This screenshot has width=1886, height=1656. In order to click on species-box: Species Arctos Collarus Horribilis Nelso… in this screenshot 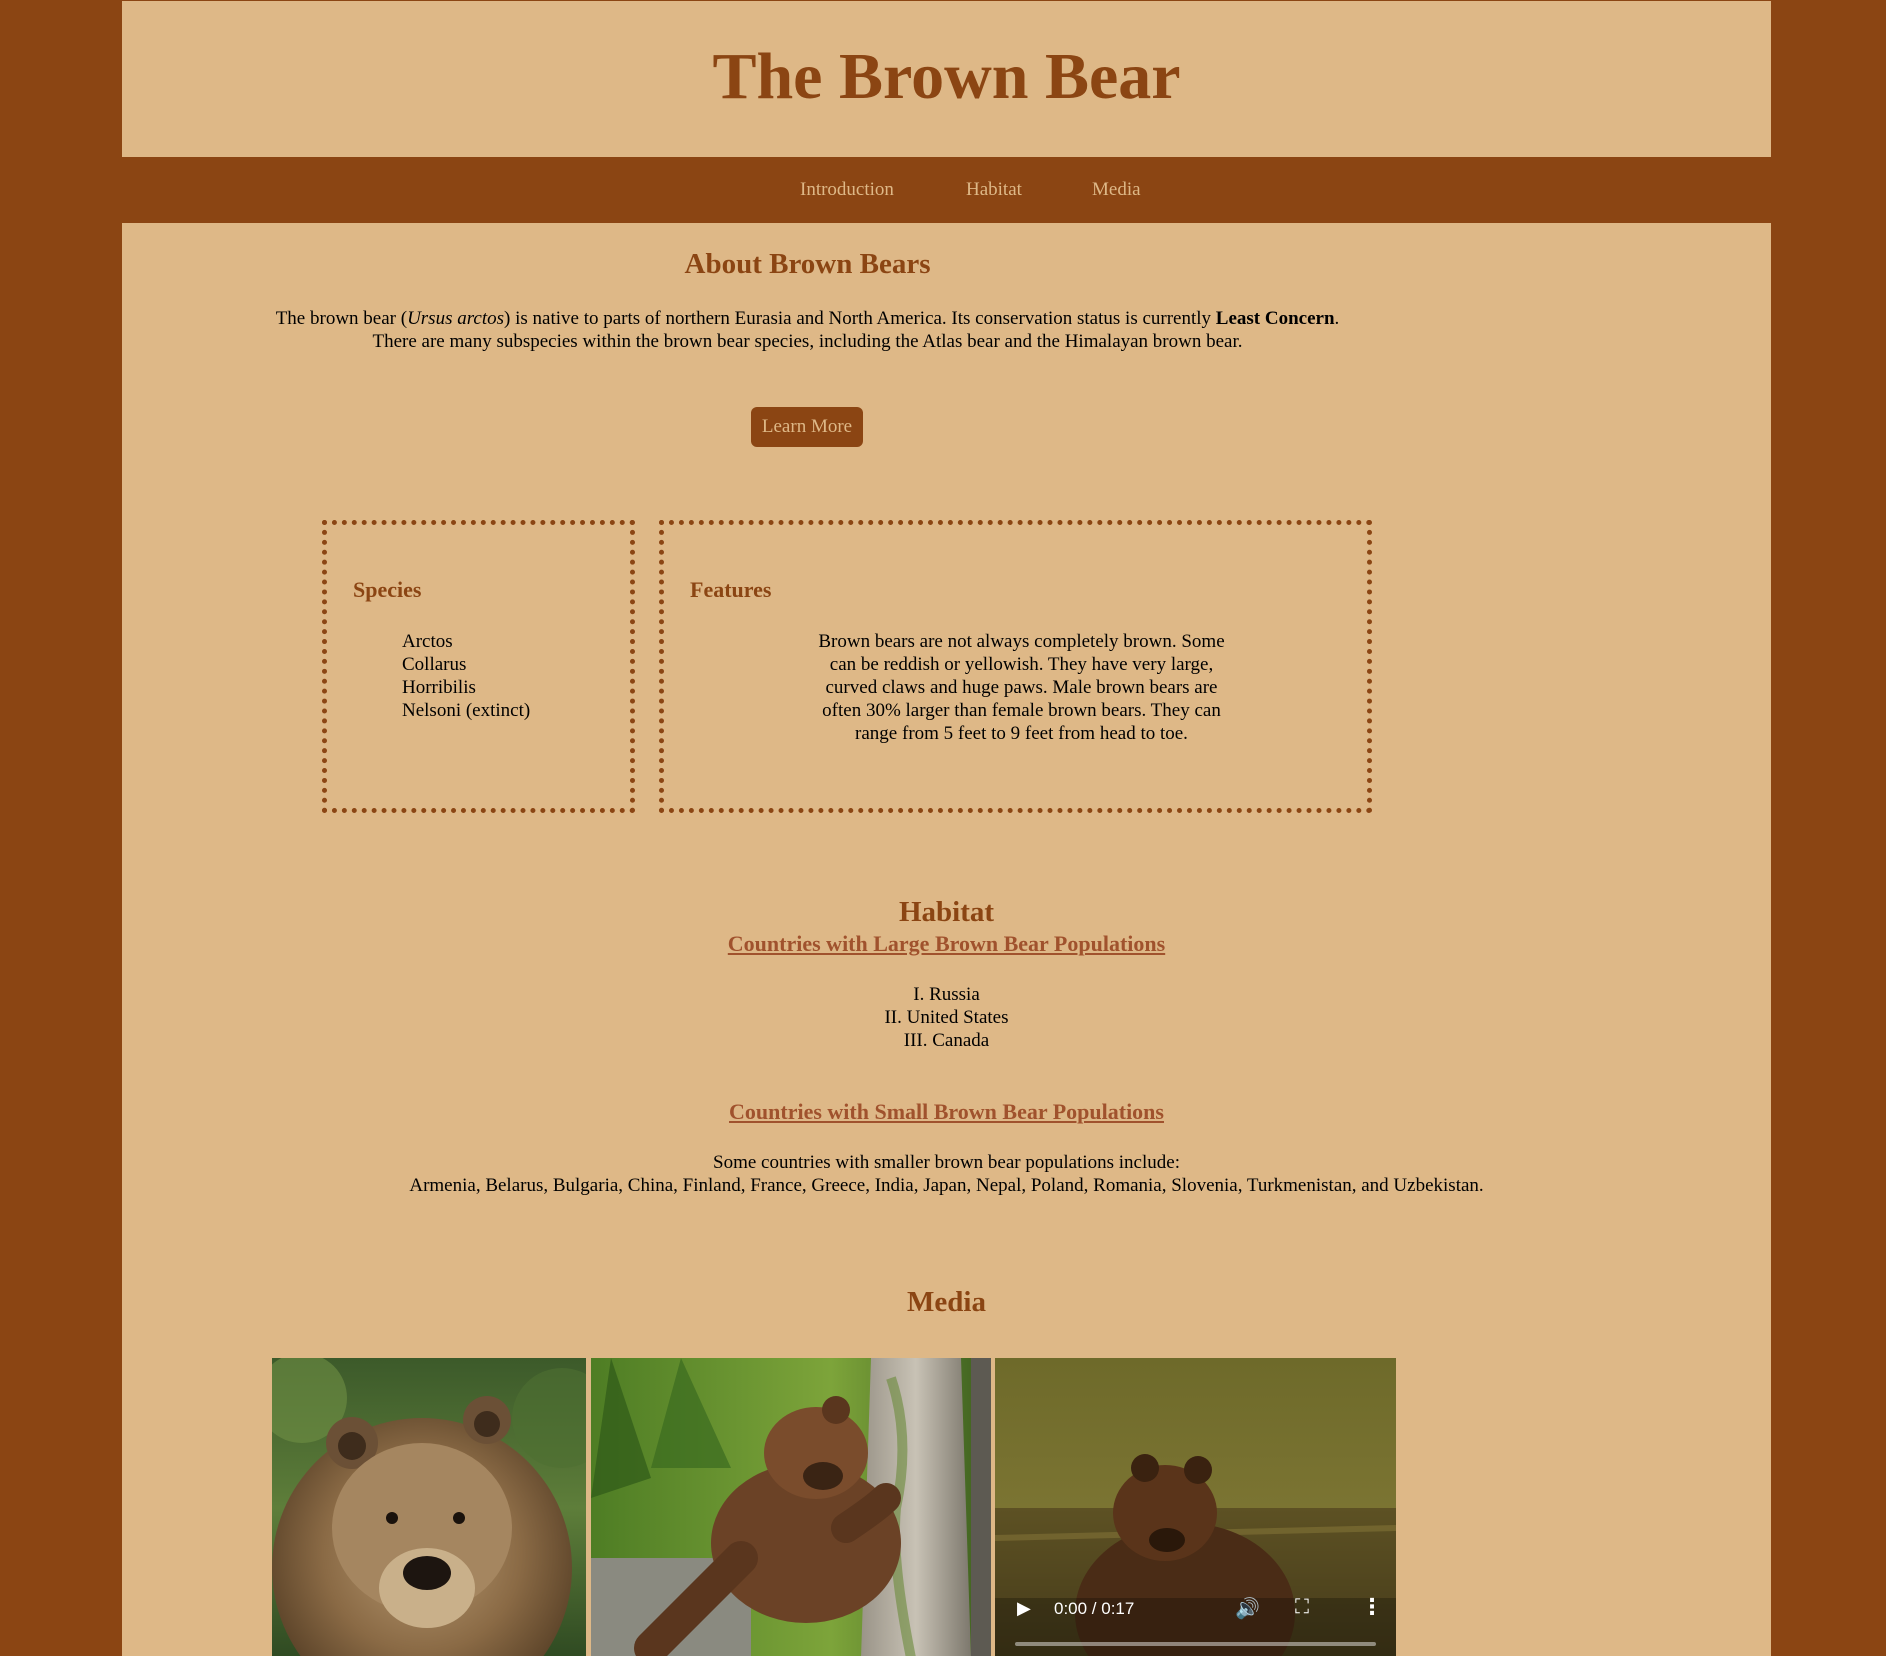, I will do `click(478, 666)`.